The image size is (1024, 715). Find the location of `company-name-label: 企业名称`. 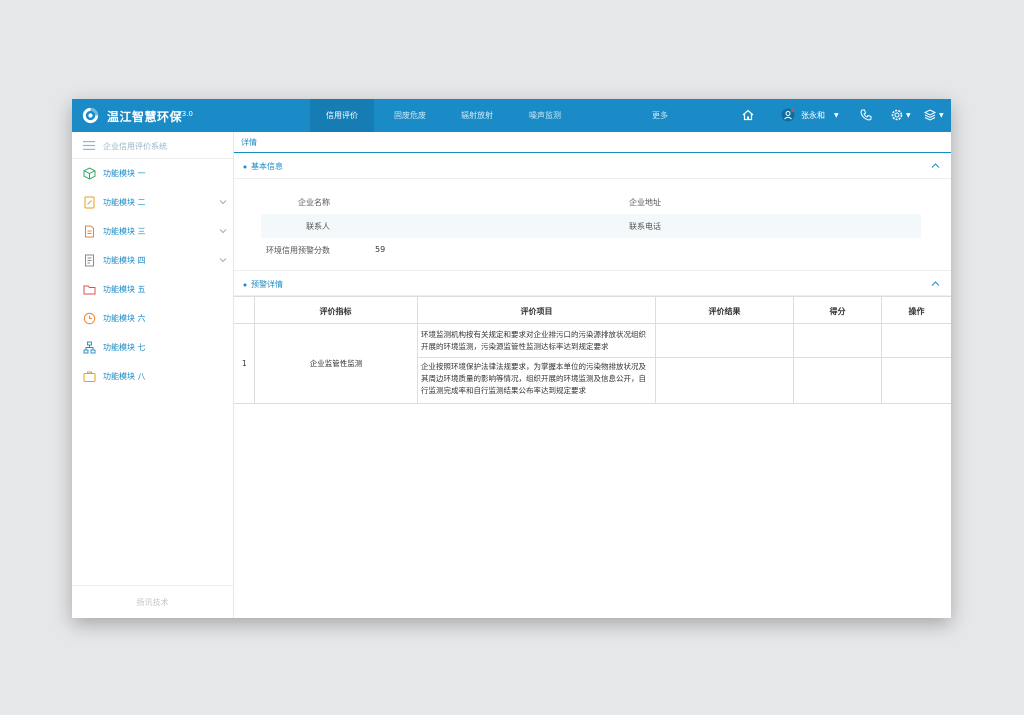

company-name-label: 企业名称 is located at coordinates (314, 202).